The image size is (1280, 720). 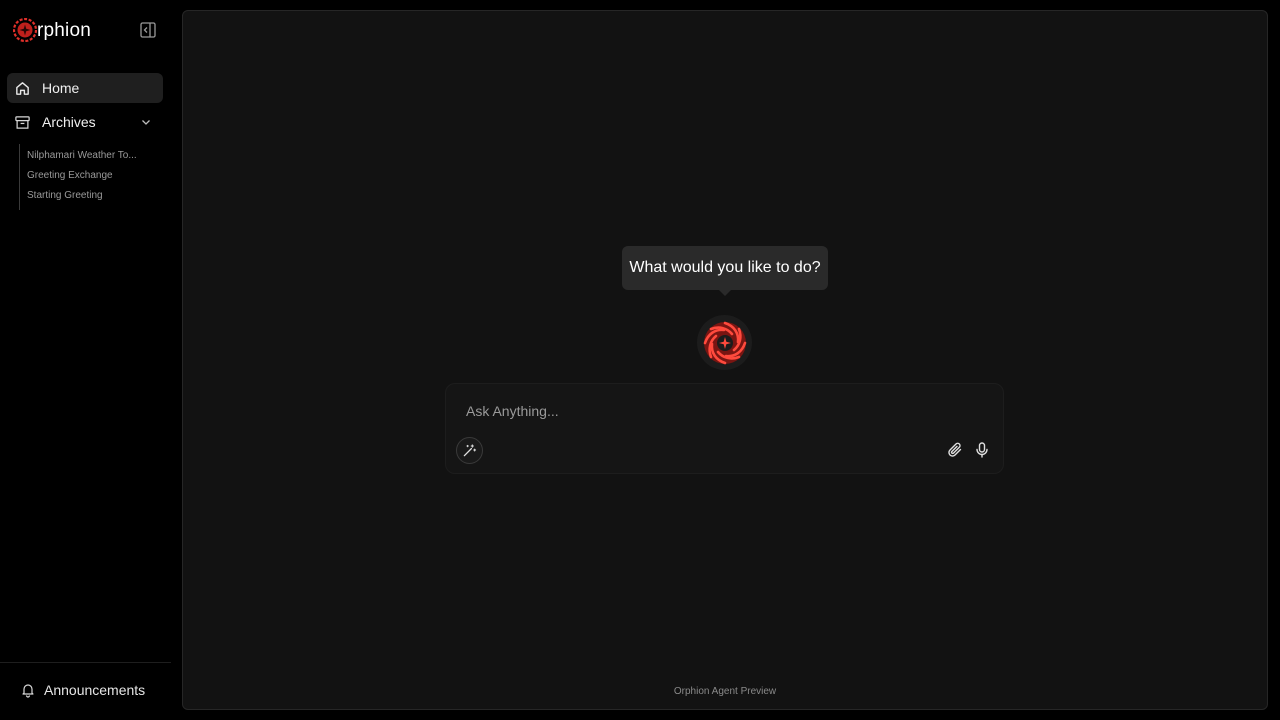 I want to click on home-icon, so click(x=22, y=88).